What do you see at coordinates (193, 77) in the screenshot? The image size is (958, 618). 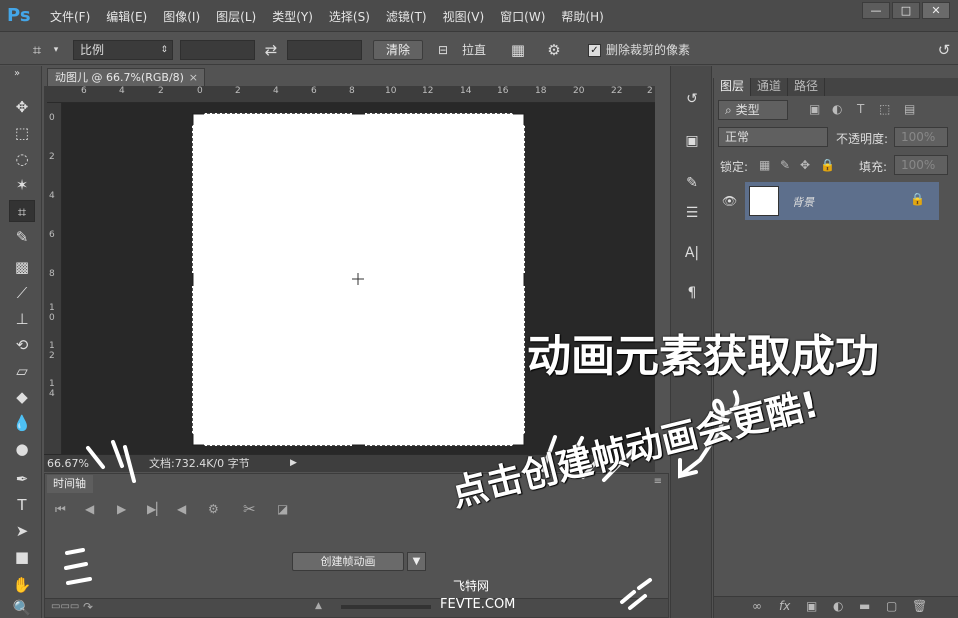 I see `close-document-icon: ×` at bounding box center [193, 77].